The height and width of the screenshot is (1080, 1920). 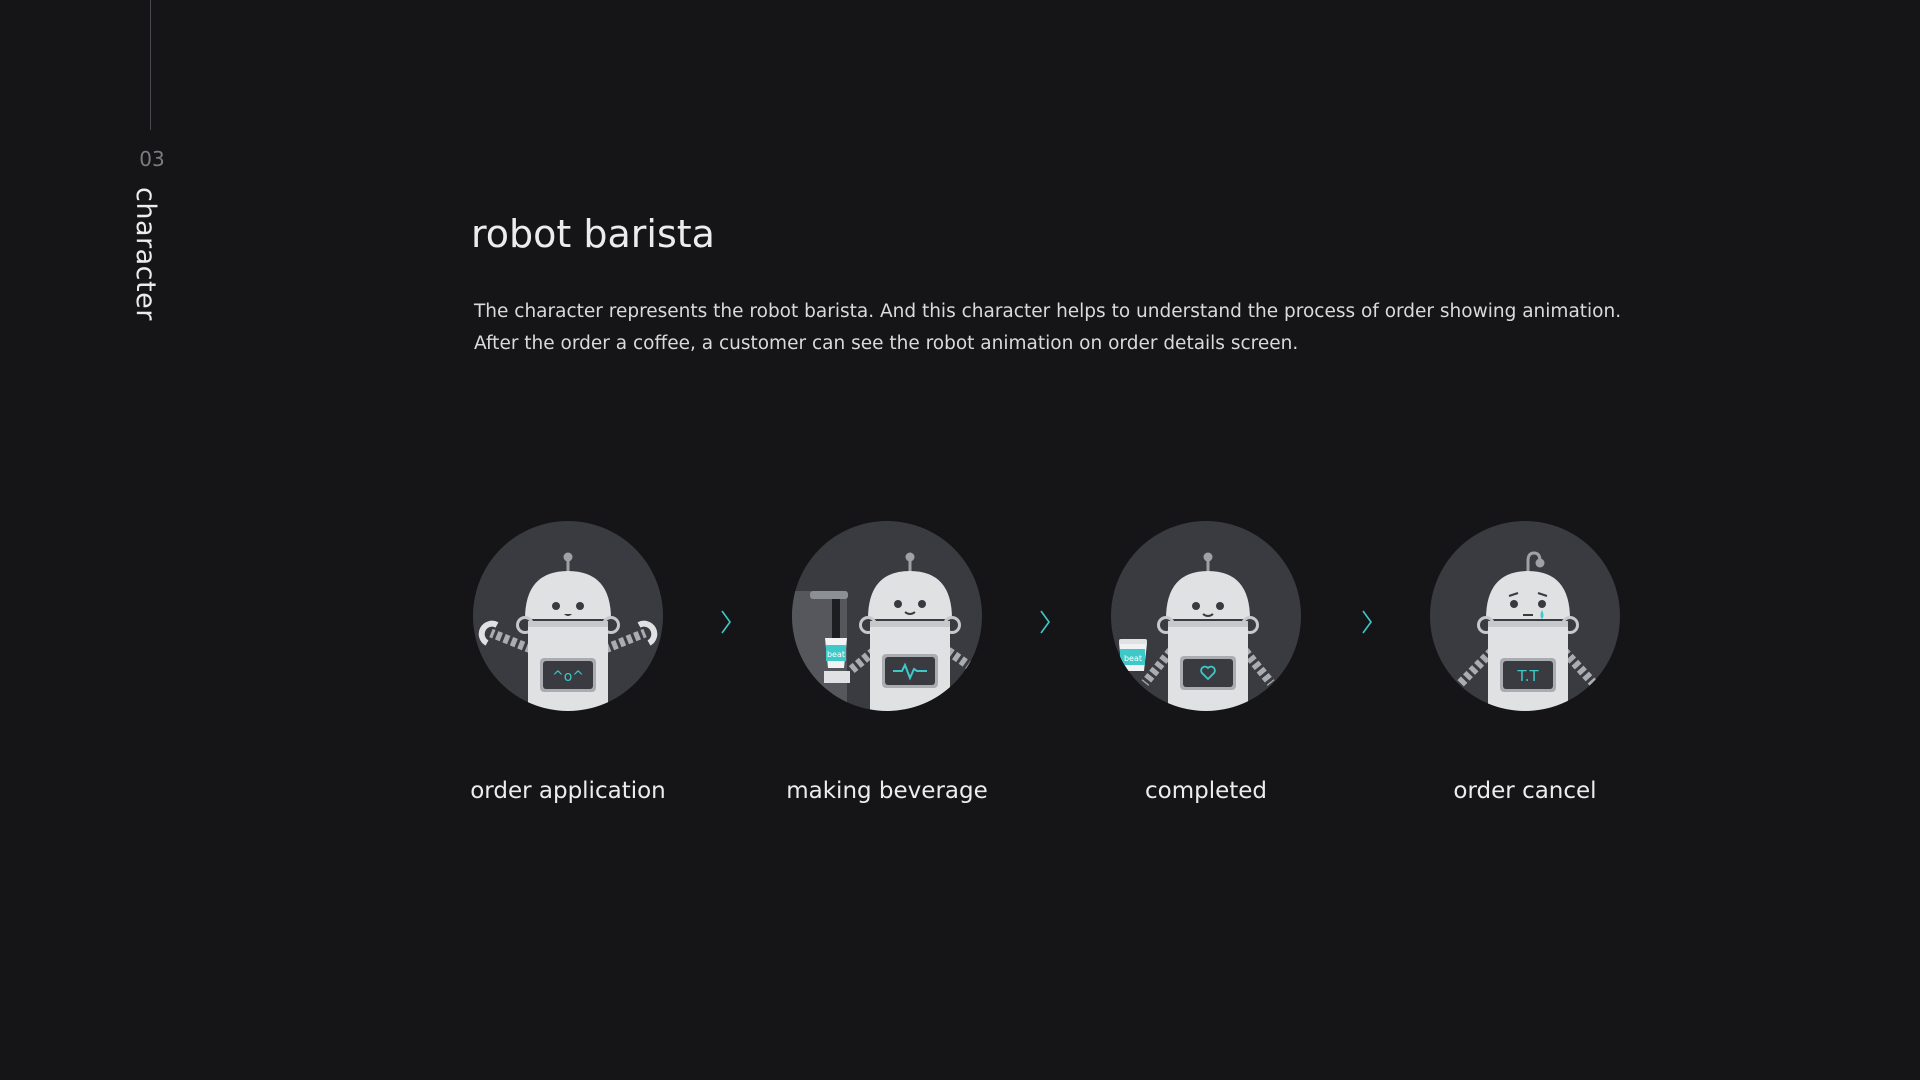 I want to click on step-label: order cancel, so click(x=1525, y=791).